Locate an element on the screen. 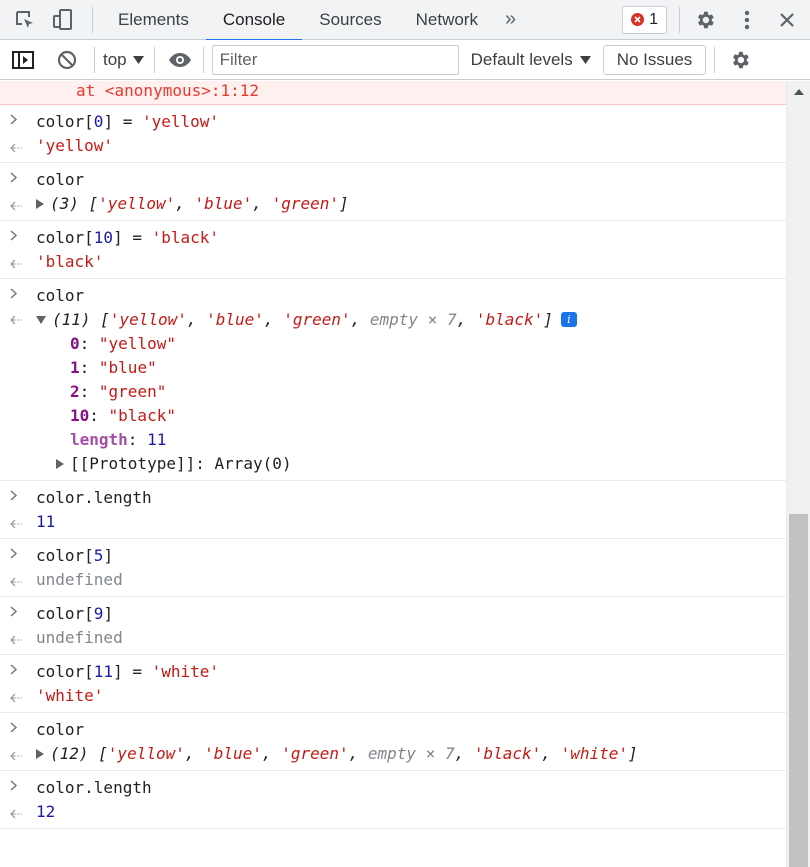 The image size is (810, 867). console-input-line: color[10] = 'black' is located at coordinates (393, 235).